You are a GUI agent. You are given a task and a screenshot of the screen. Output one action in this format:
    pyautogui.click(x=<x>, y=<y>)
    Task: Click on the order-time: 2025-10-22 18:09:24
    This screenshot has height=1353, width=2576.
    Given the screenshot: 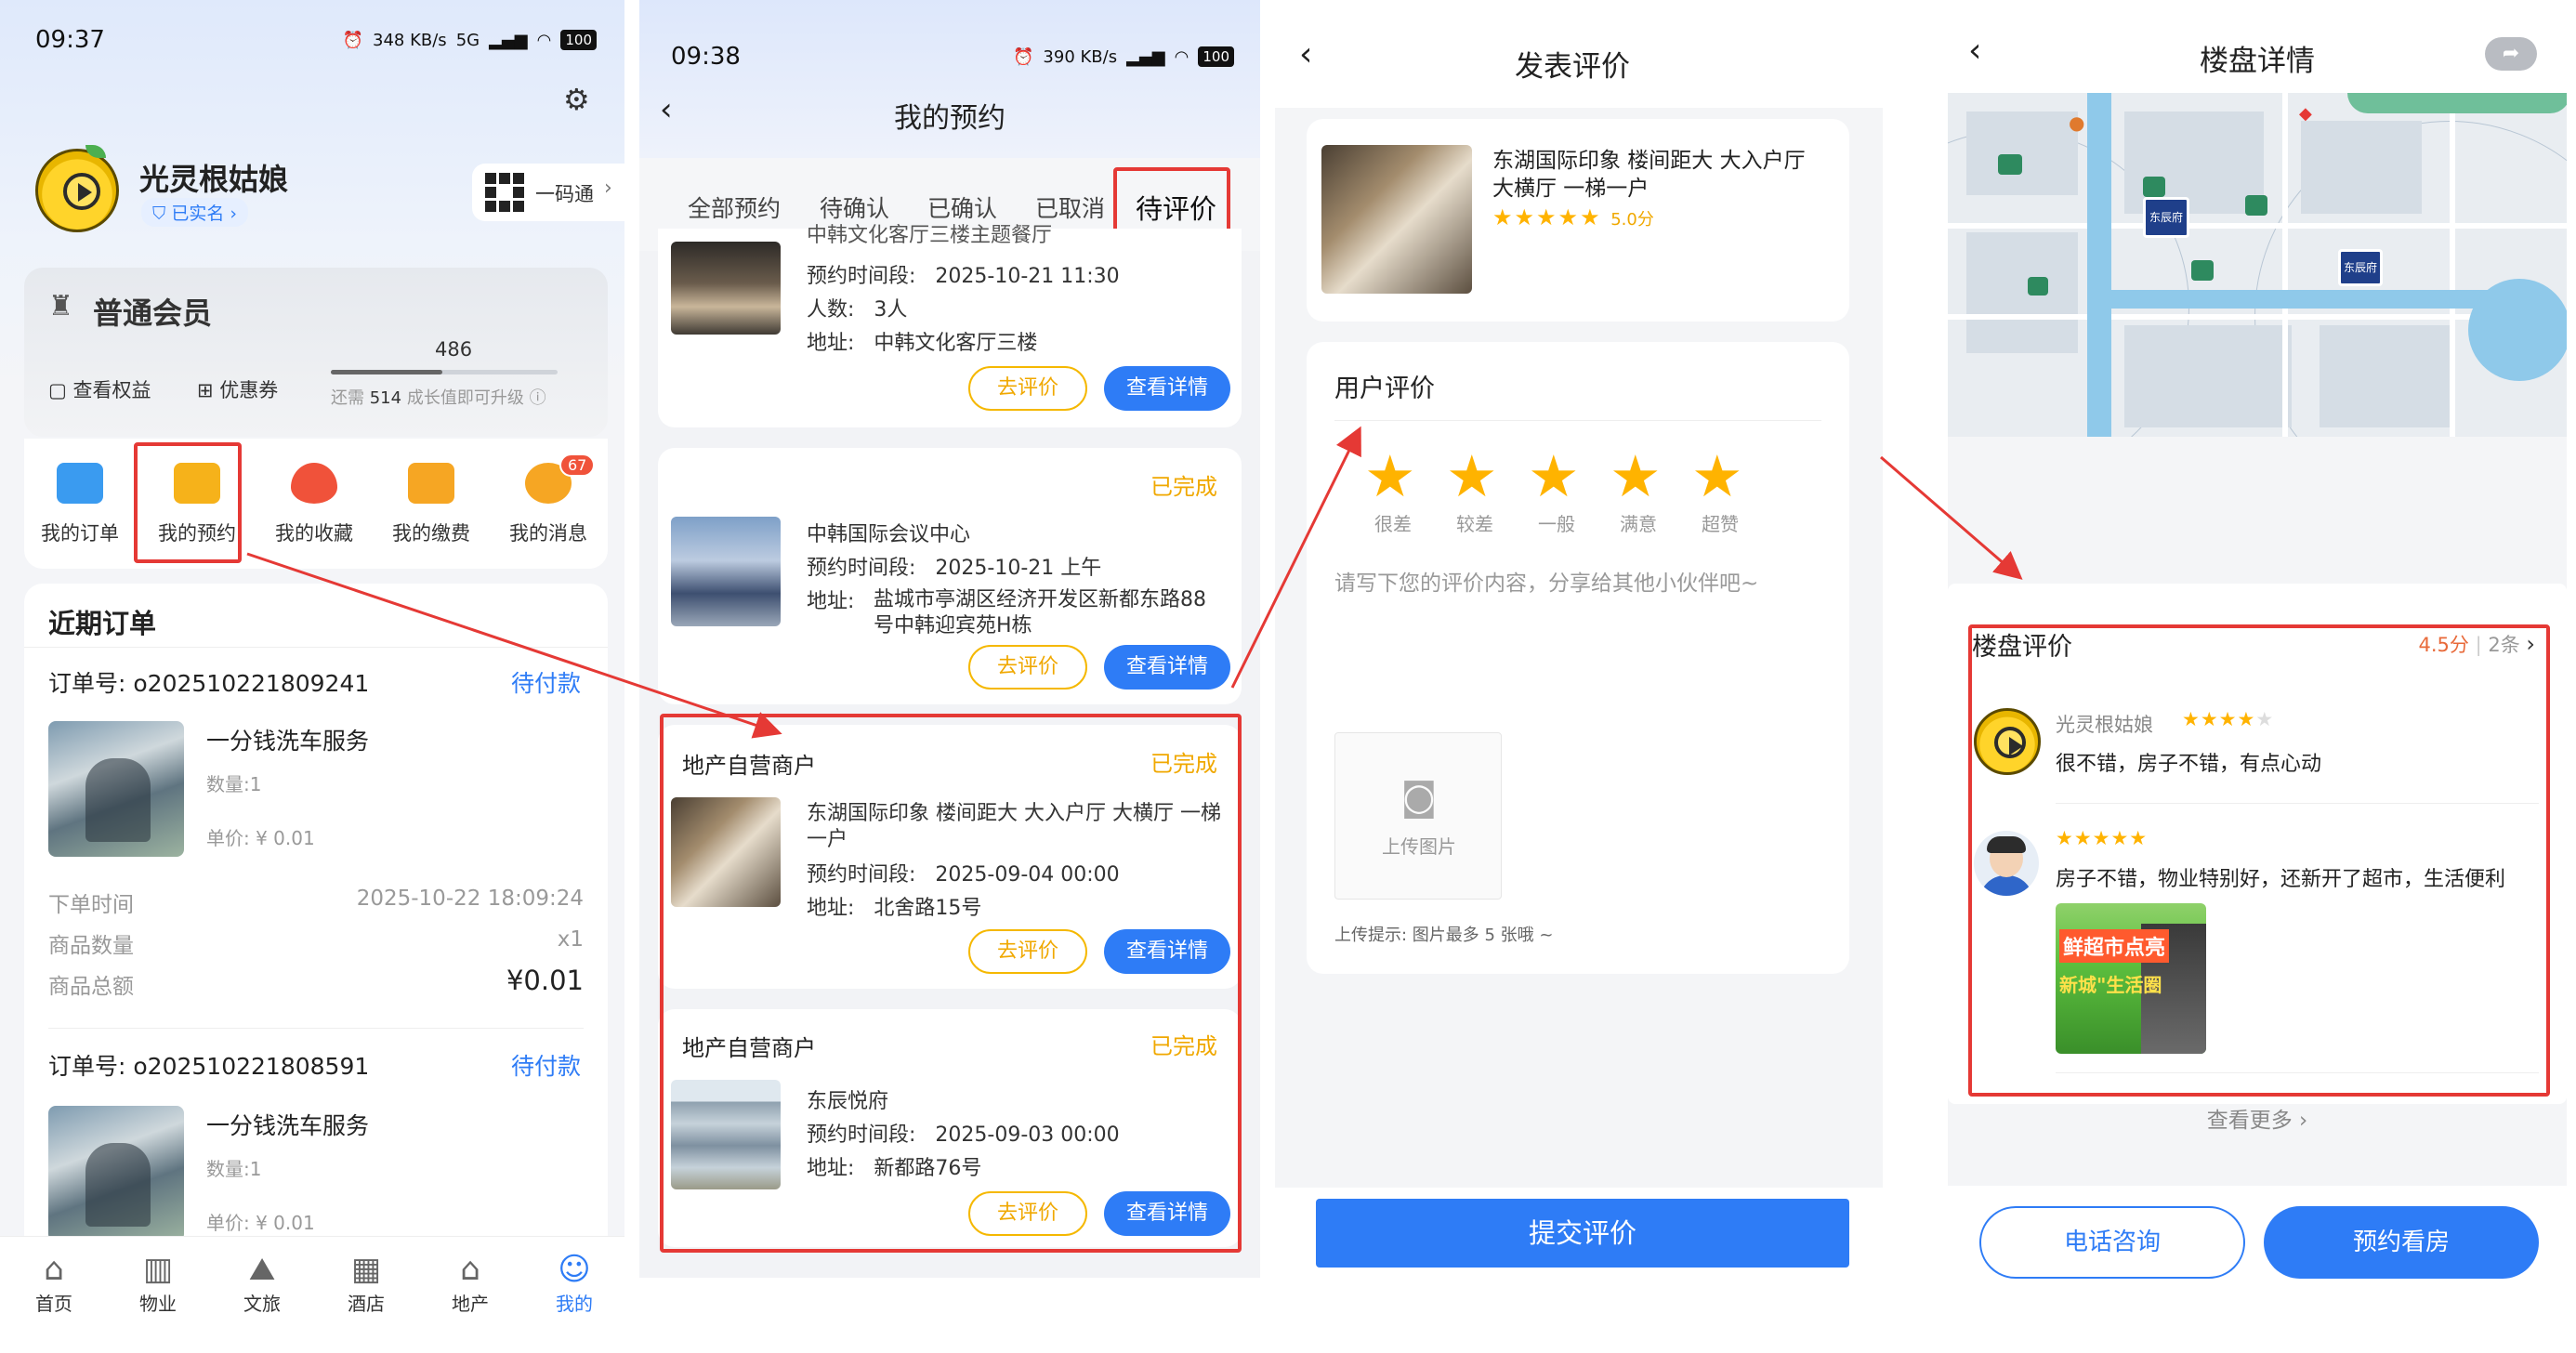 What is the action you would take?
    pyautogui.click(x=470, y=899)
    